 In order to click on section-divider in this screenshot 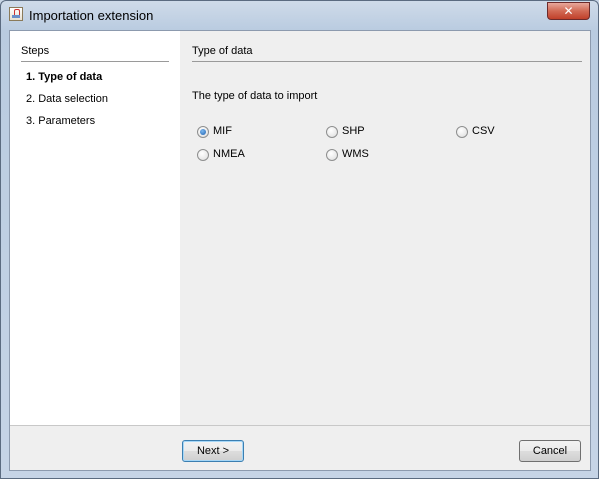, I will do `click(387, 61)`.